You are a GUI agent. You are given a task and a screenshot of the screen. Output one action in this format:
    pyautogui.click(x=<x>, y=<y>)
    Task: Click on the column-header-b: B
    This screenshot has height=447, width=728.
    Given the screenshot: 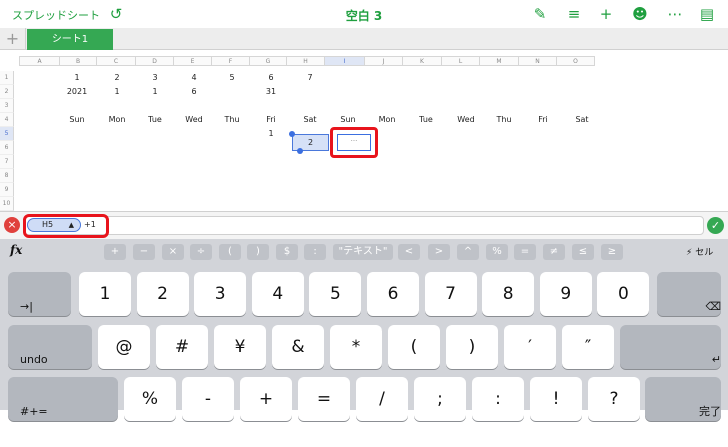 What is the action you would take?
    pyautogui.click(x=78, y=61)
    